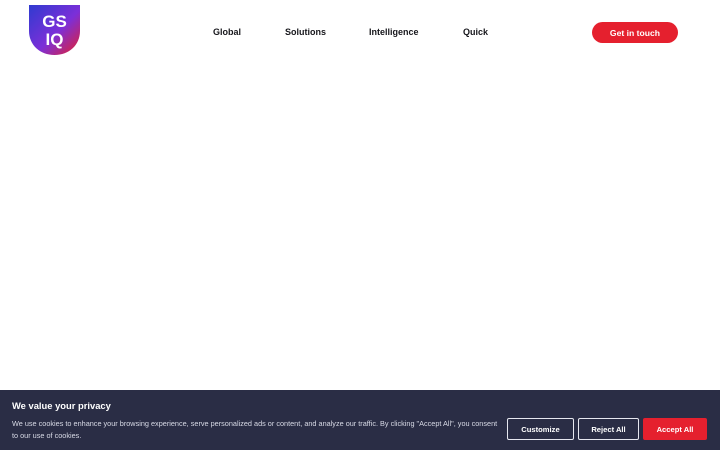 The height and width of the screenshot is (450, 720). Describe the element at coordinates (540, 429) in the screenshot. I see `customize-button: Customize` at that location.